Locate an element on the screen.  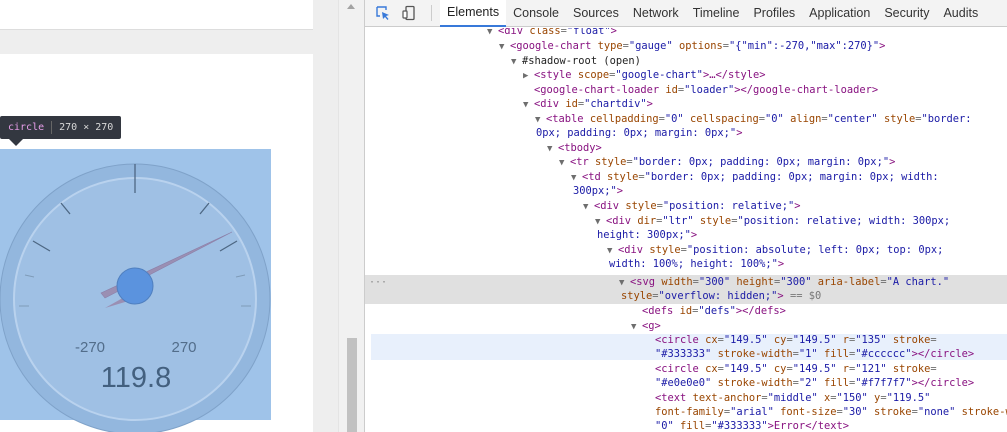
dom-node-div-ltr-wrap: height: 300px;"> is located at coordinates (647, 235).